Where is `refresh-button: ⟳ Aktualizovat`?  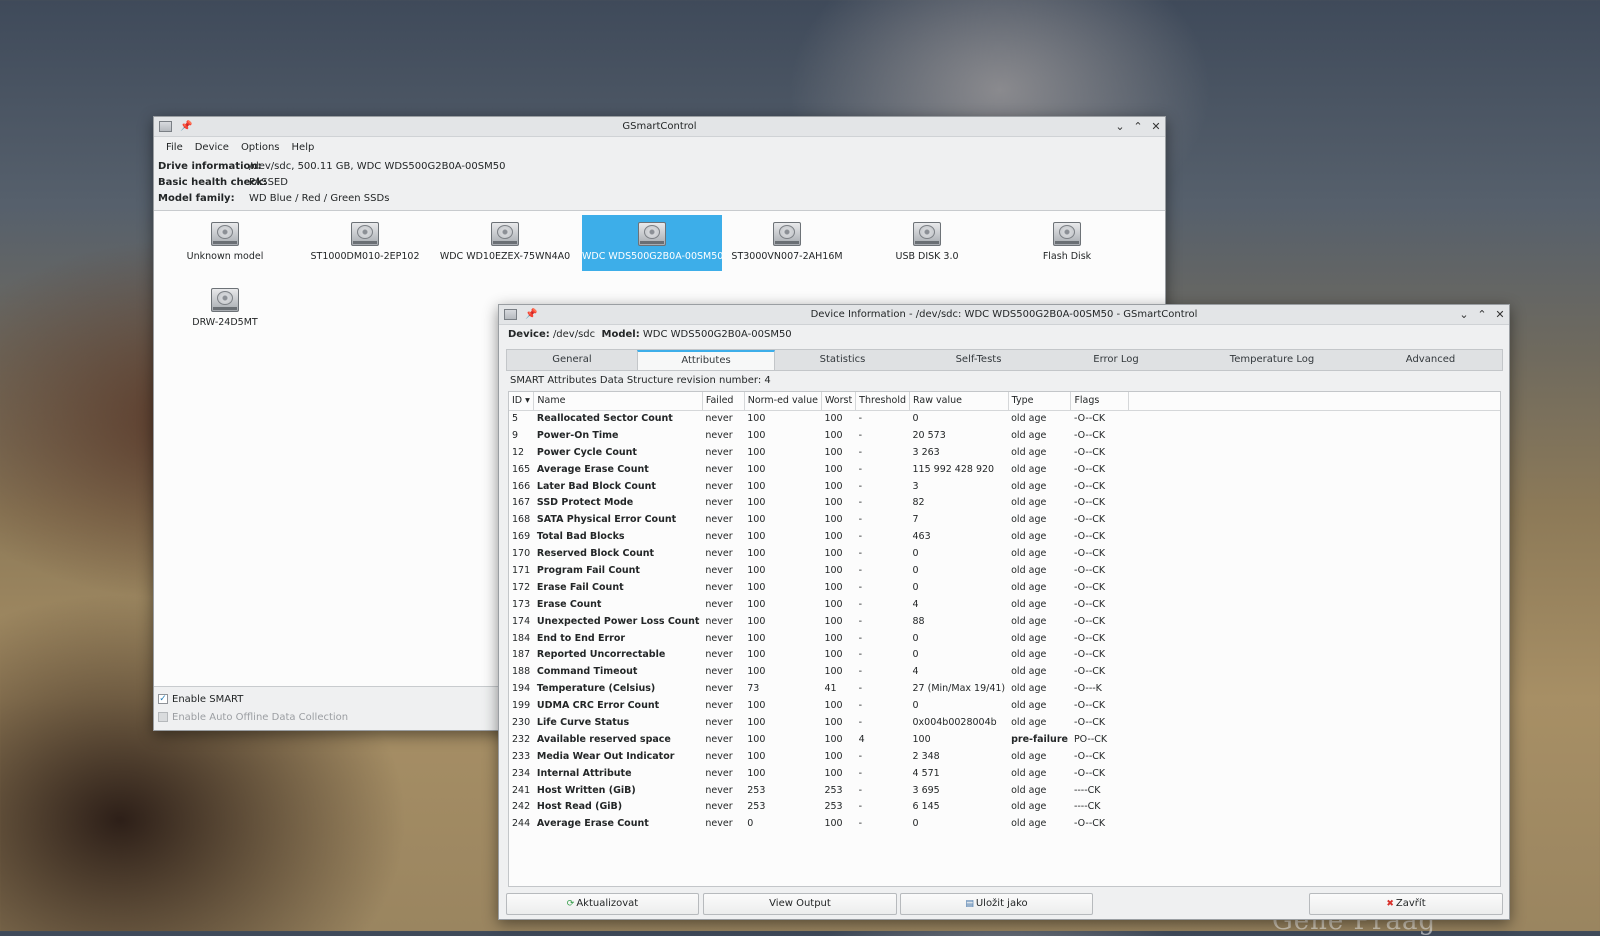
refresh-button: ⟳ Aktualizovat is located at coordinates (602, 904).